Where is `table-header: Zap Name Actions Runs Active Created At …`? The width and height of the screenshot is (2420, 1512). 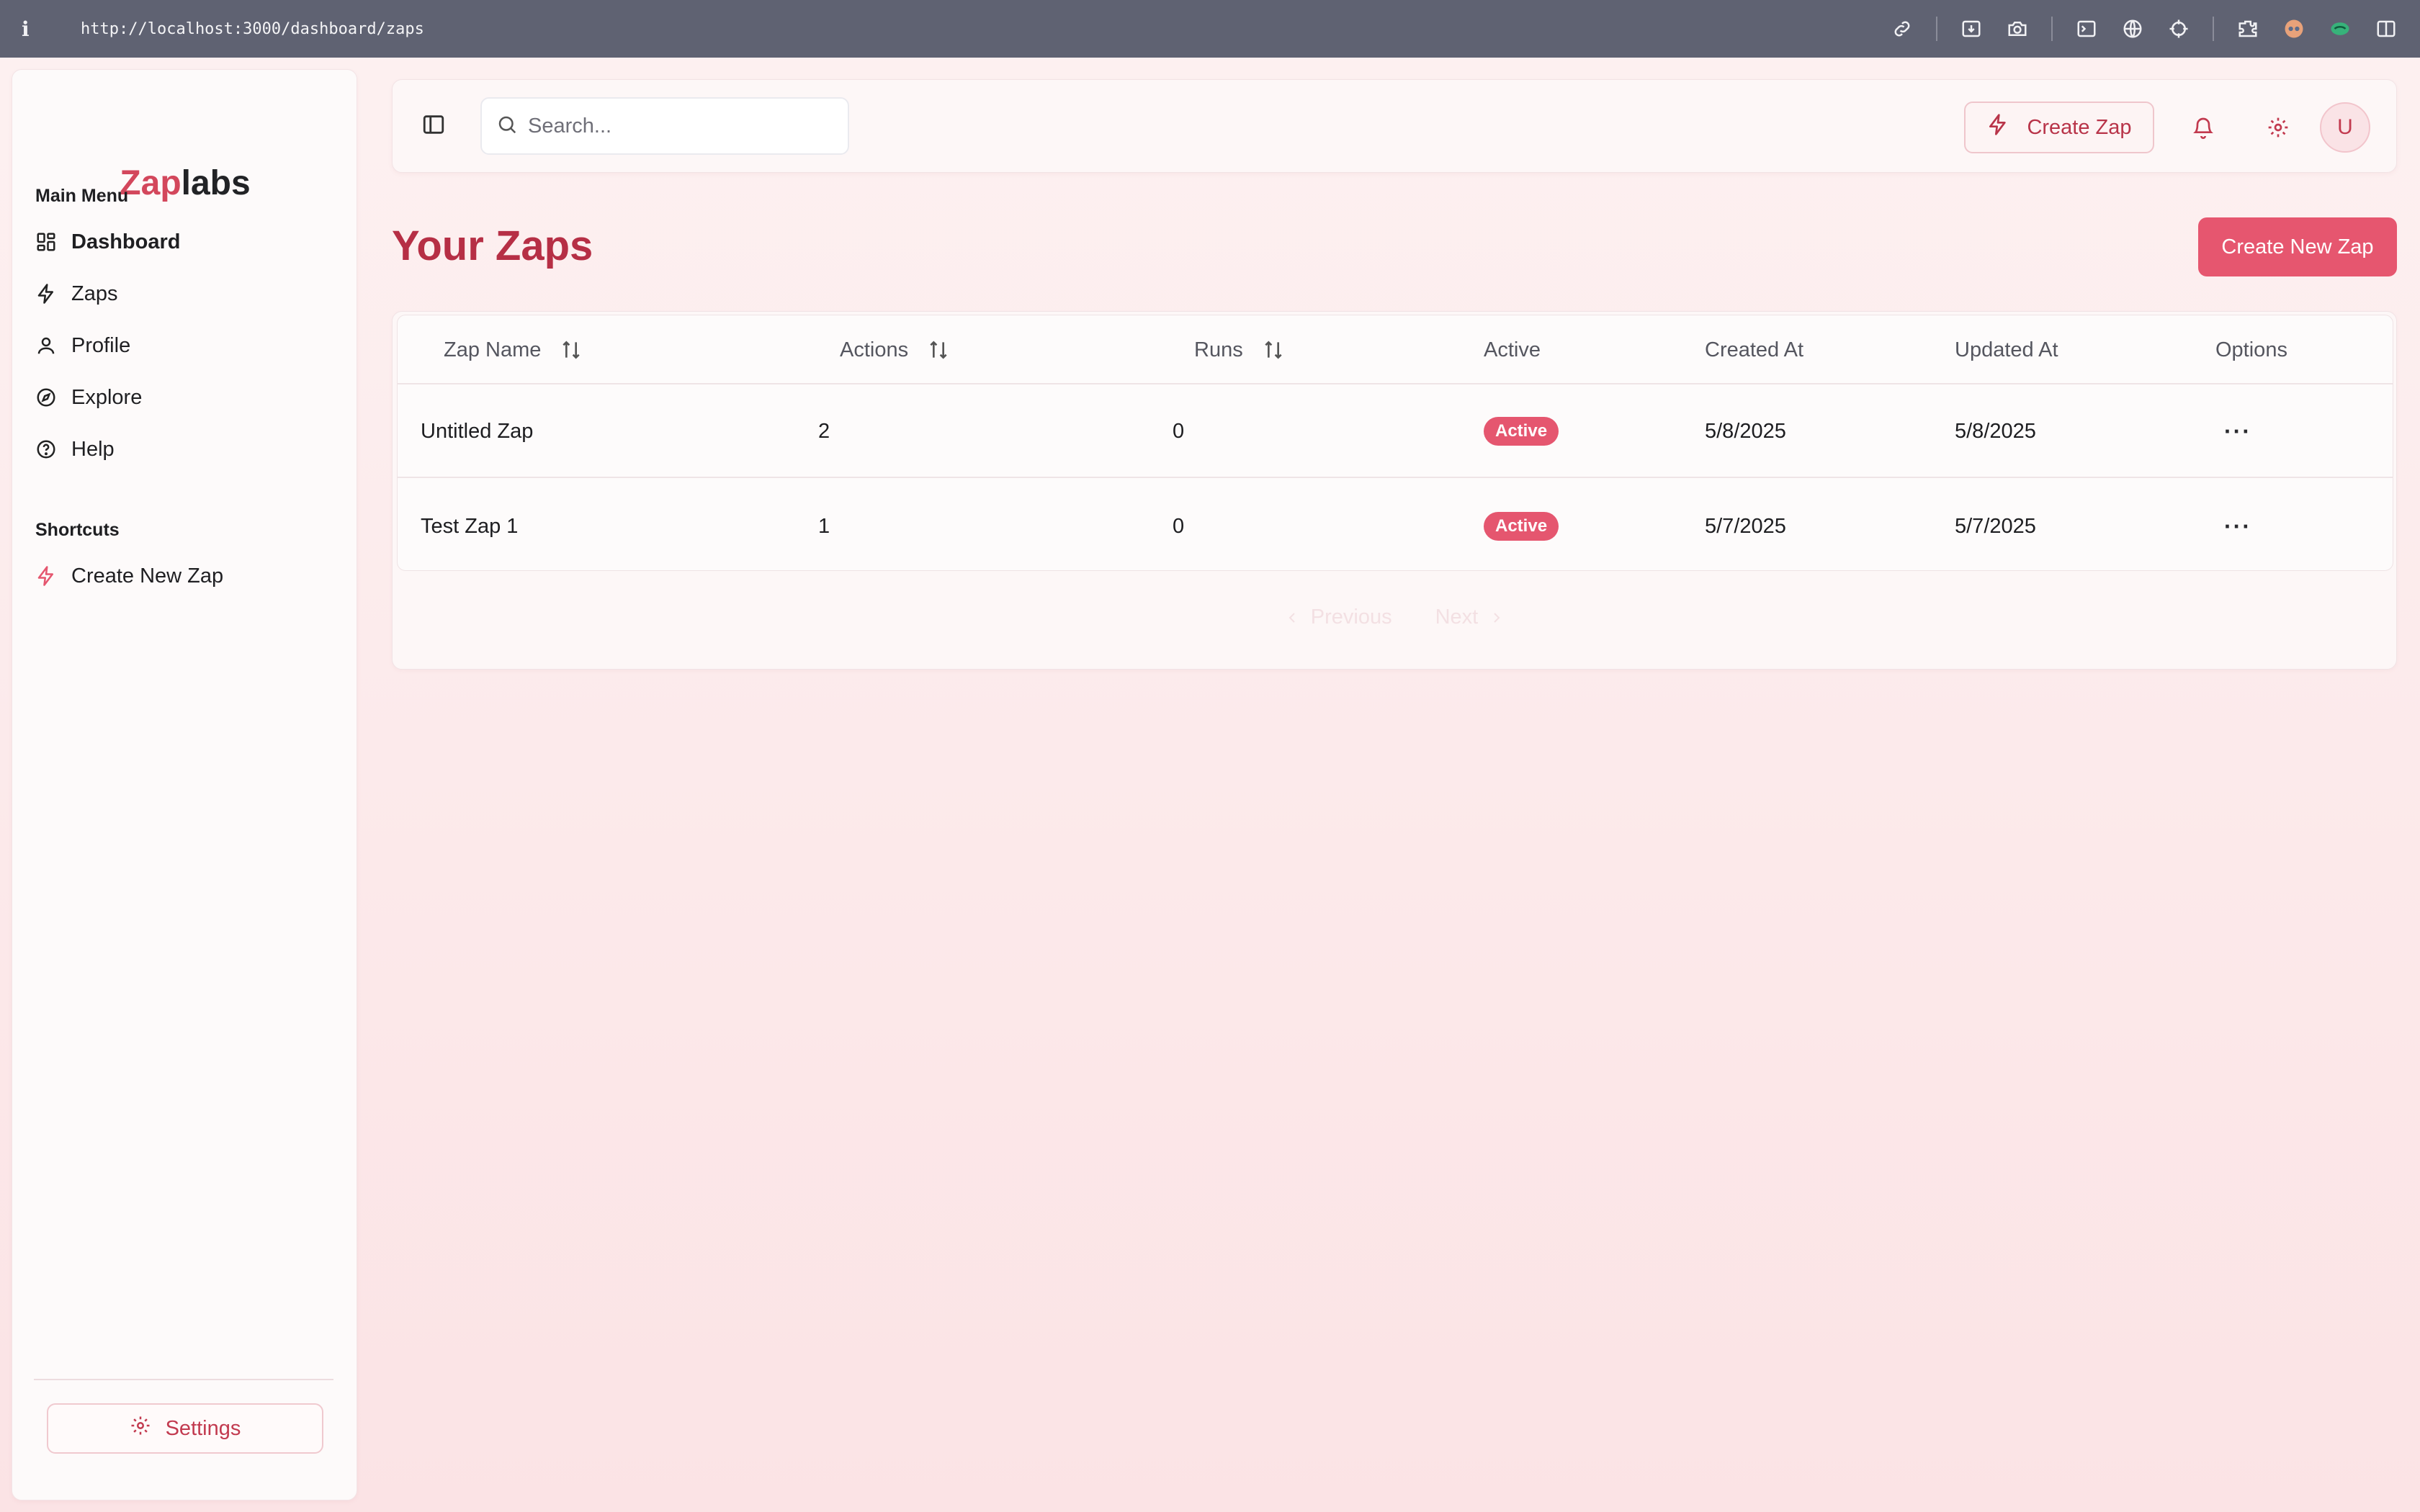 table-header: Zap Name Actions Runs Active Created At … is located at coordinates (1395, 349).